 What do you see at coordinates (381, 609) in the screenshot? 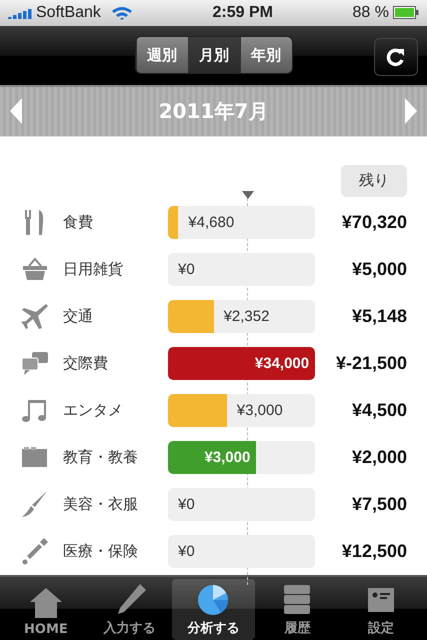
I see `tab-bar-item: 設定` at bounding box center [381, 609].